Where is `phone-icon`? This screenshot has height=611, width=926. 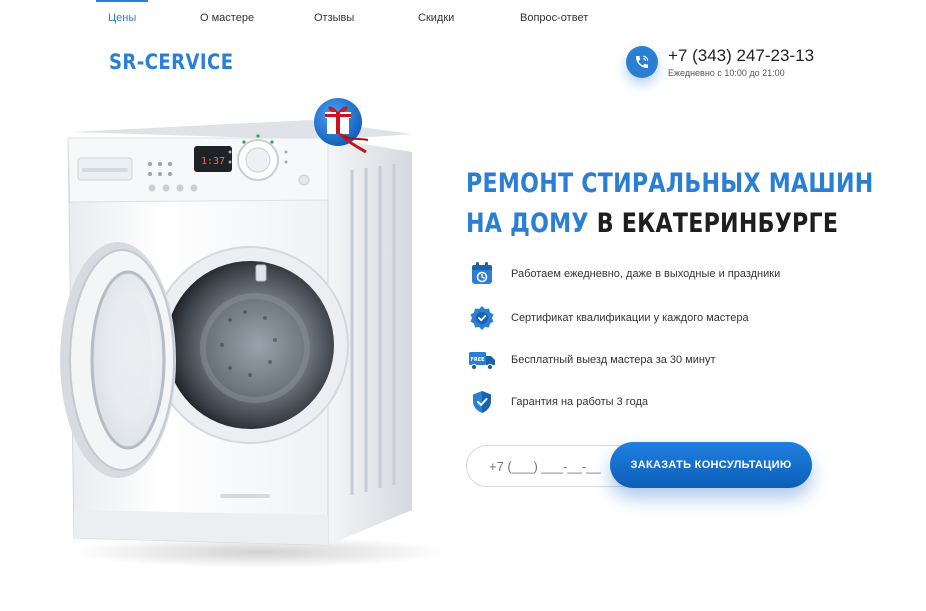
phone-icon is located at coordinates (642, 61).